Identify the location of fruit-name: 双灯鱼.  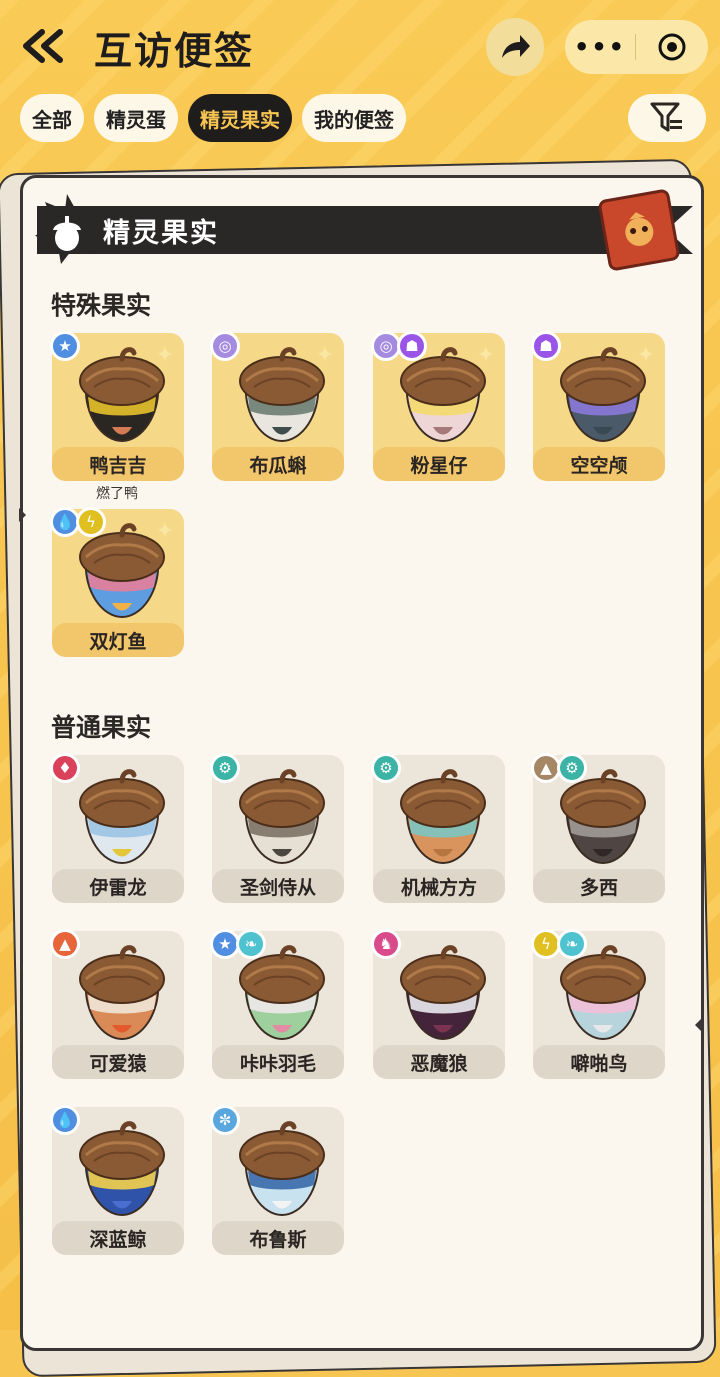
(118, 640).